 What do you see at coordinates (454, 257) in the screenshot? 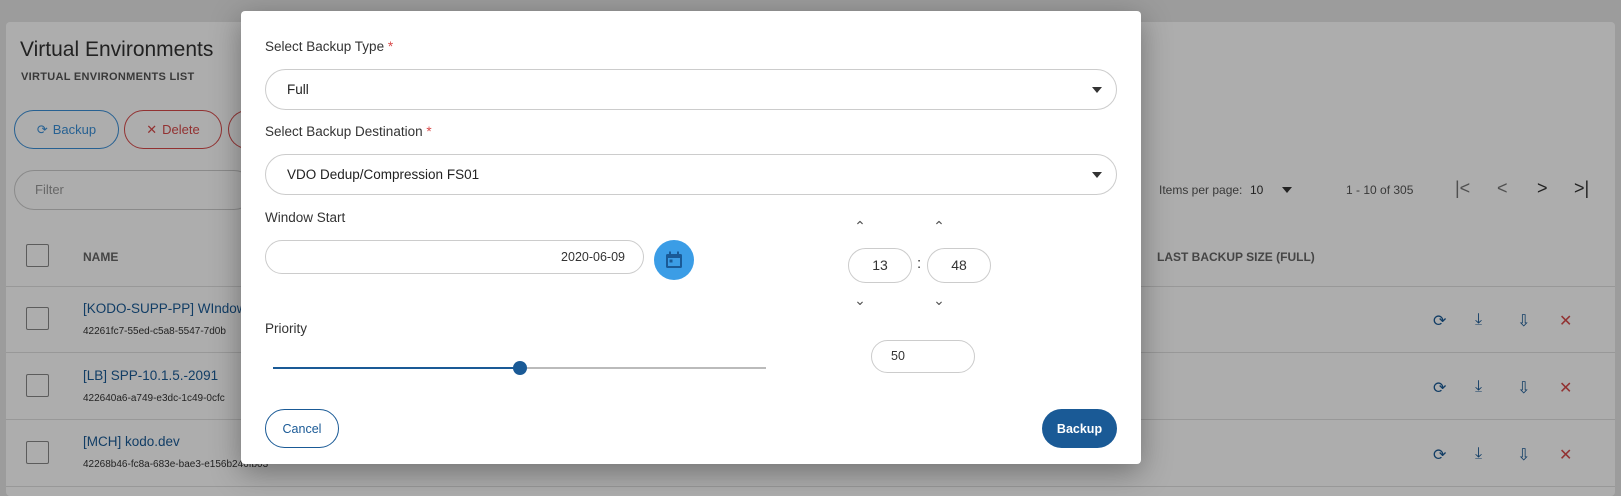
I see `window-start-date-input: 2020-06-09` at bounding box center [454, 257].